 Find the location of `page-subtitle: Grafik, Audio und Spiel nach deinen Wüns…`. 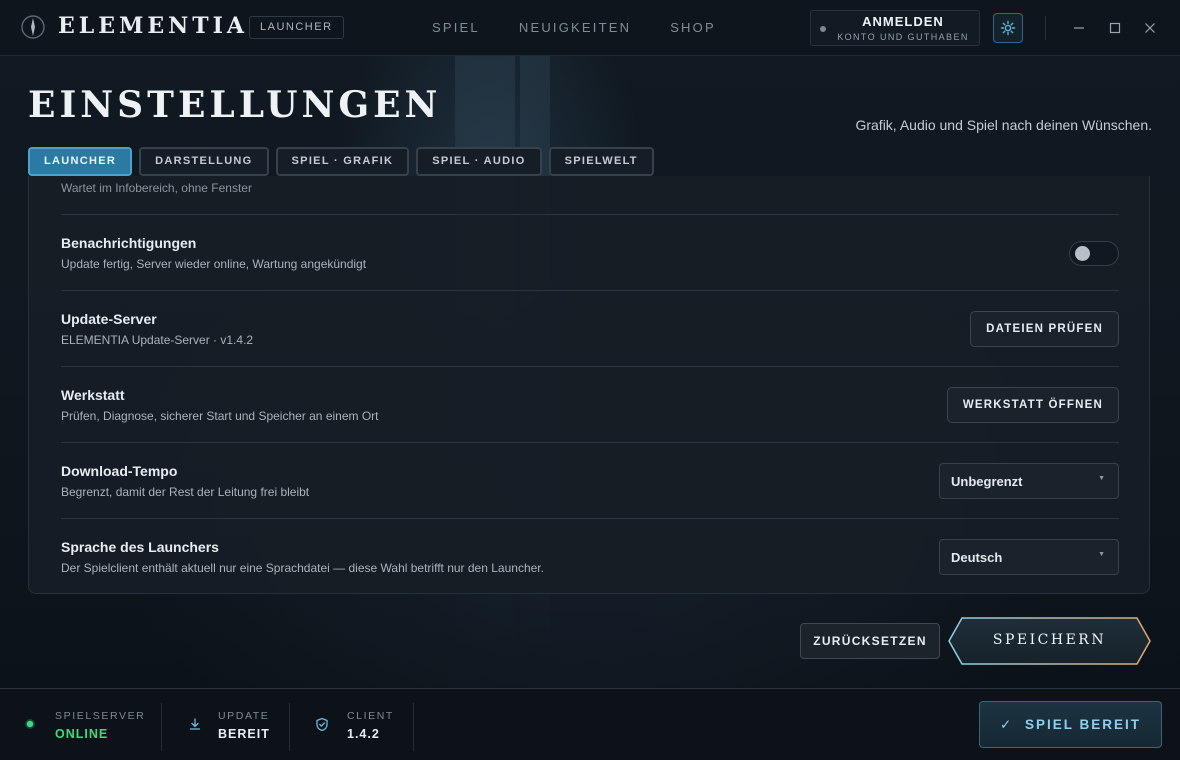

page-subtitle: Grafik, Audio und Spiel nach deinen Wüns… is located at coordinates (1003, 125).